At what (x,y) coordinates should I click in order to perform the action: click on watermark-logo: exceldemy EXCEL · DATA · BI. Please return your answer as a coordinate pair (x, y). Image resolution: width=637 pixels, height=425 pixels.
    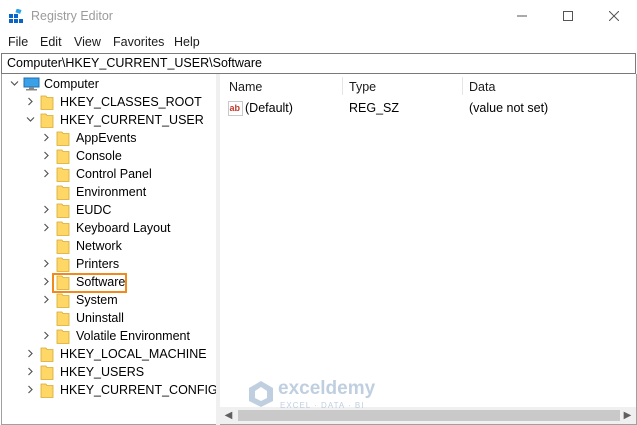
    Looking at the image, I should click on (323, 395).